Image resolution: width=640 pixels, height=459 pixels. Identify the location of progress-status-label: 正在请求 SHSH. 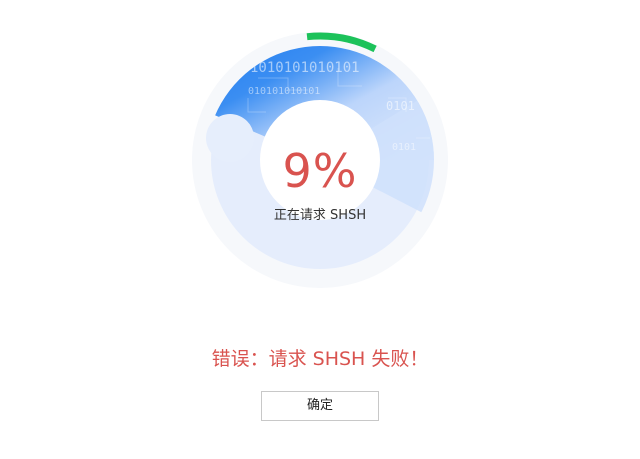
(320, 215).